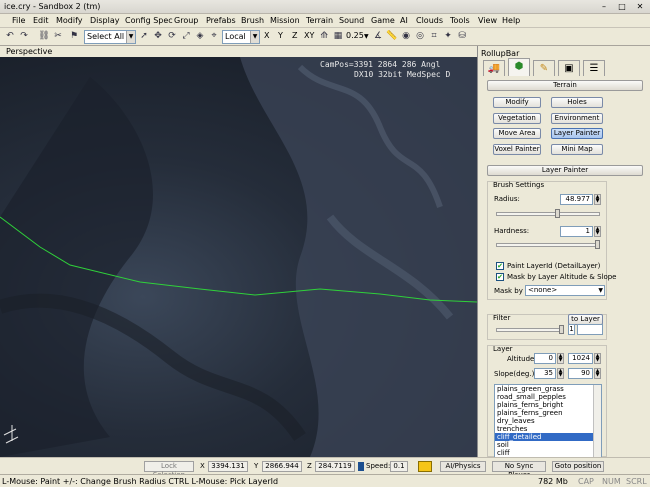  What do you see at coordinates (74, 36) in the screenshot?
I see `filter-icon: ⚑` at bounding box center [74, 36].